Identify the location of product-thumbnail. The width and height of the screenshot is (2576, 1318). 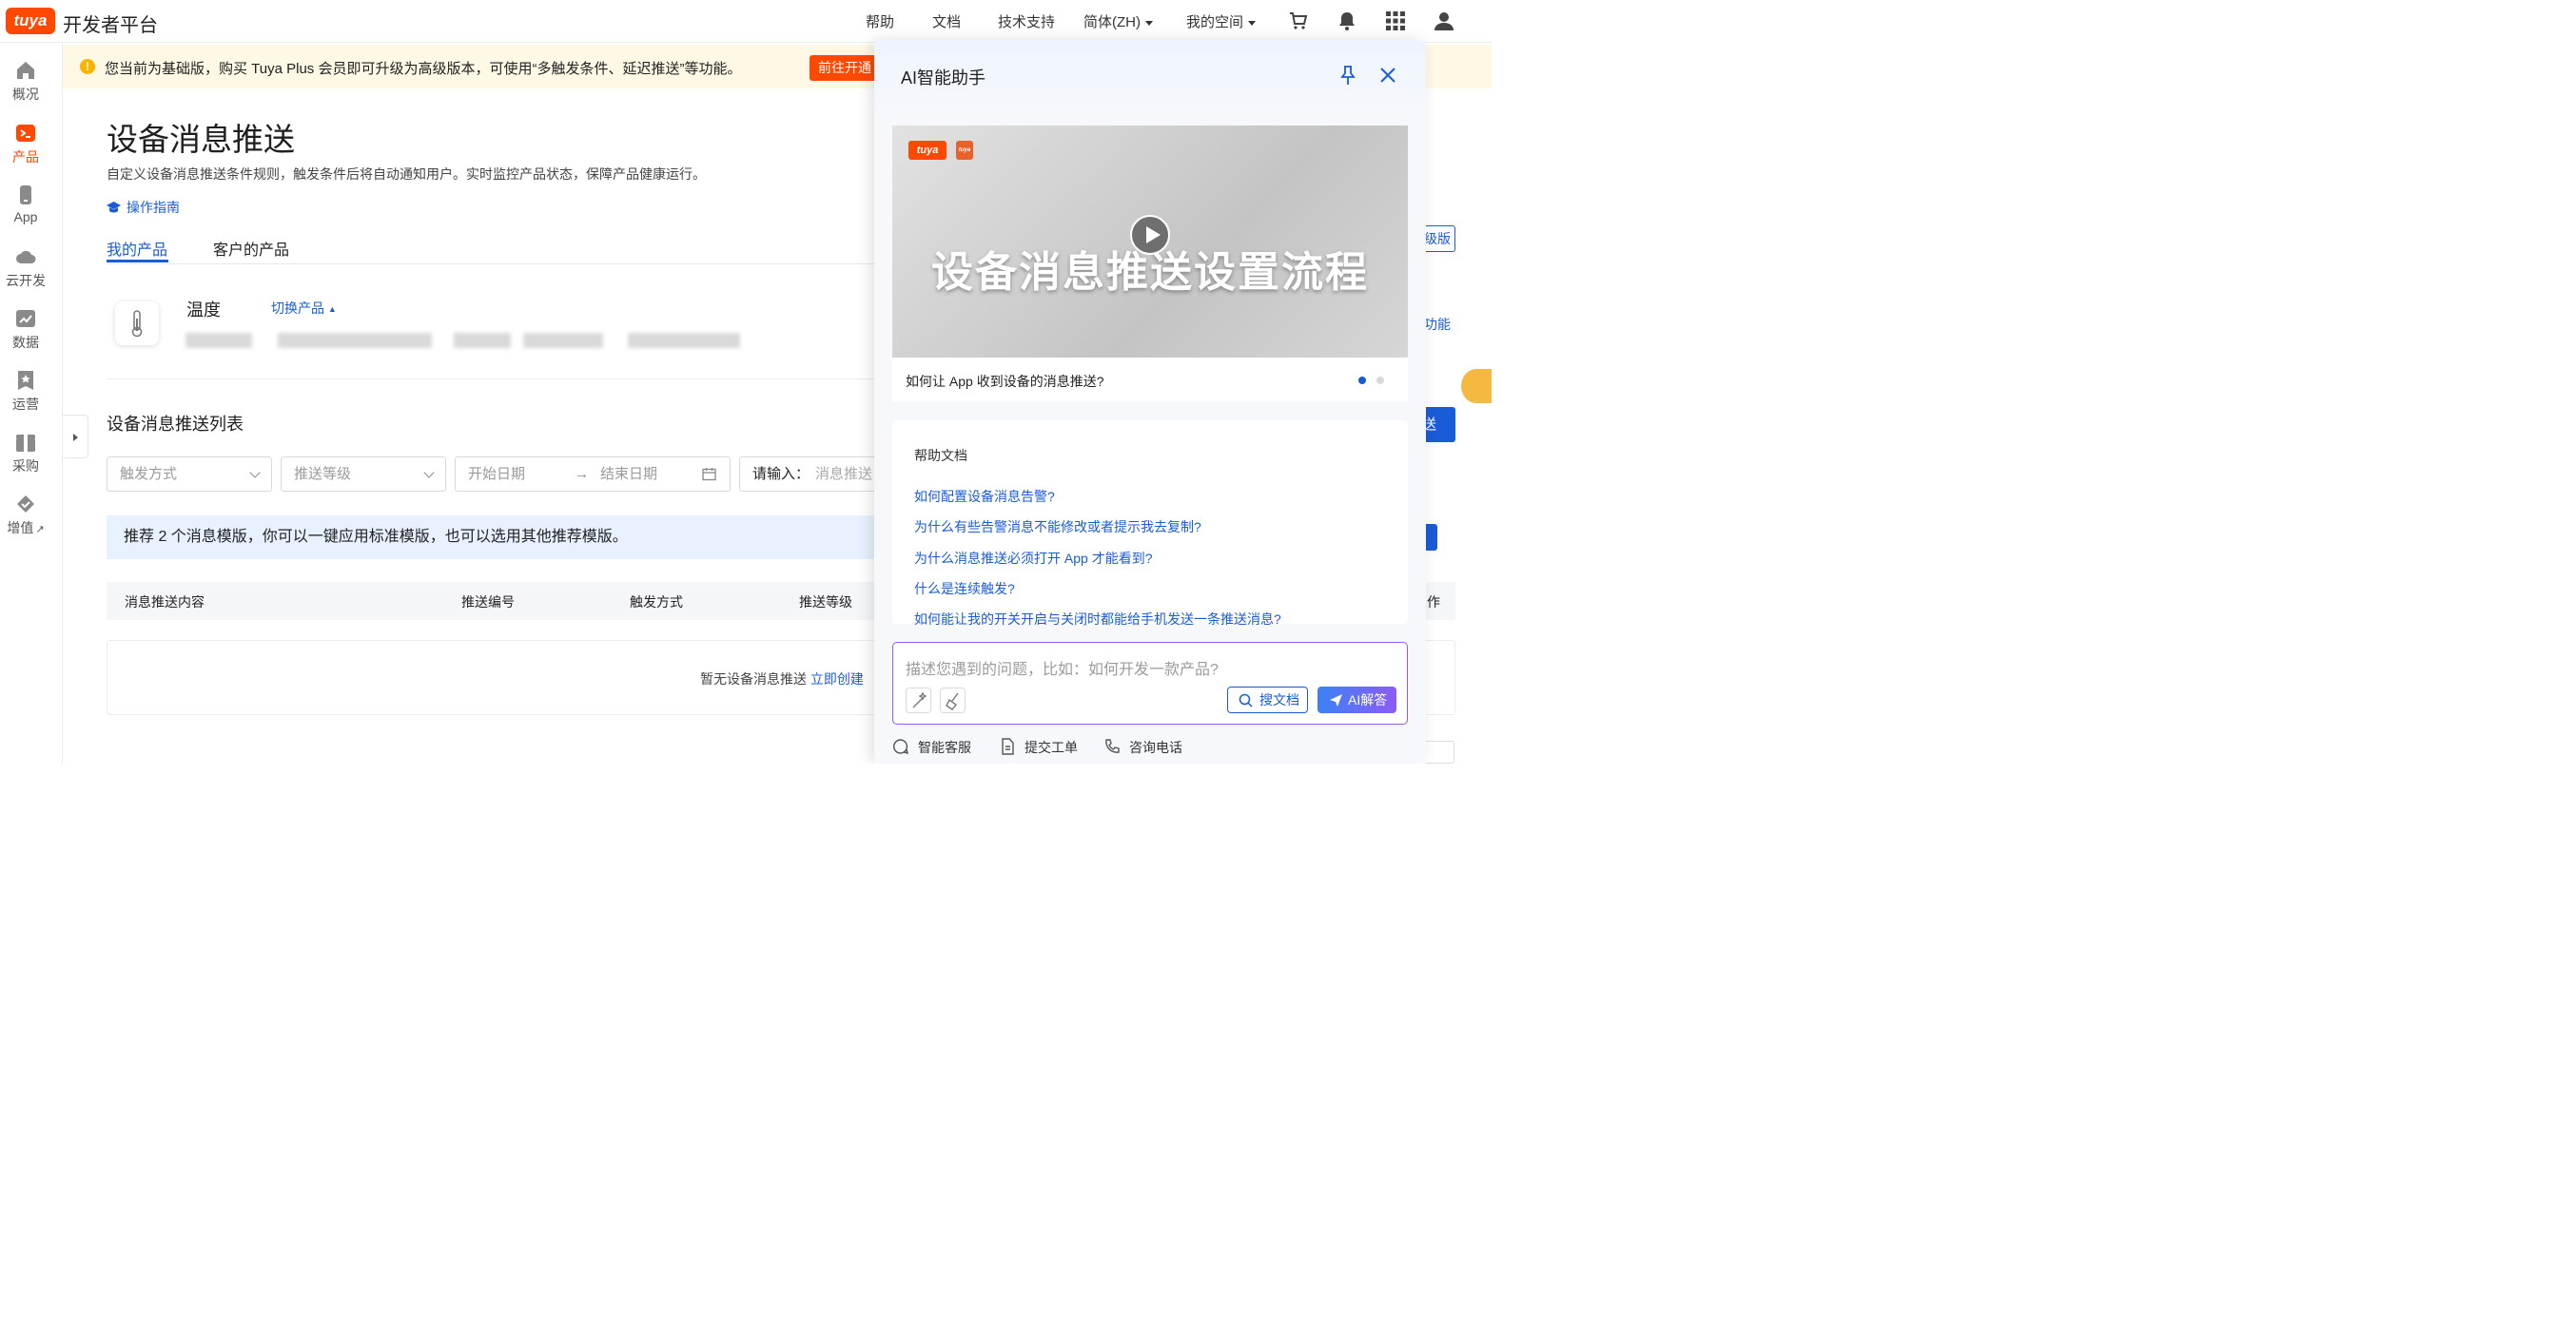
(137, 323).